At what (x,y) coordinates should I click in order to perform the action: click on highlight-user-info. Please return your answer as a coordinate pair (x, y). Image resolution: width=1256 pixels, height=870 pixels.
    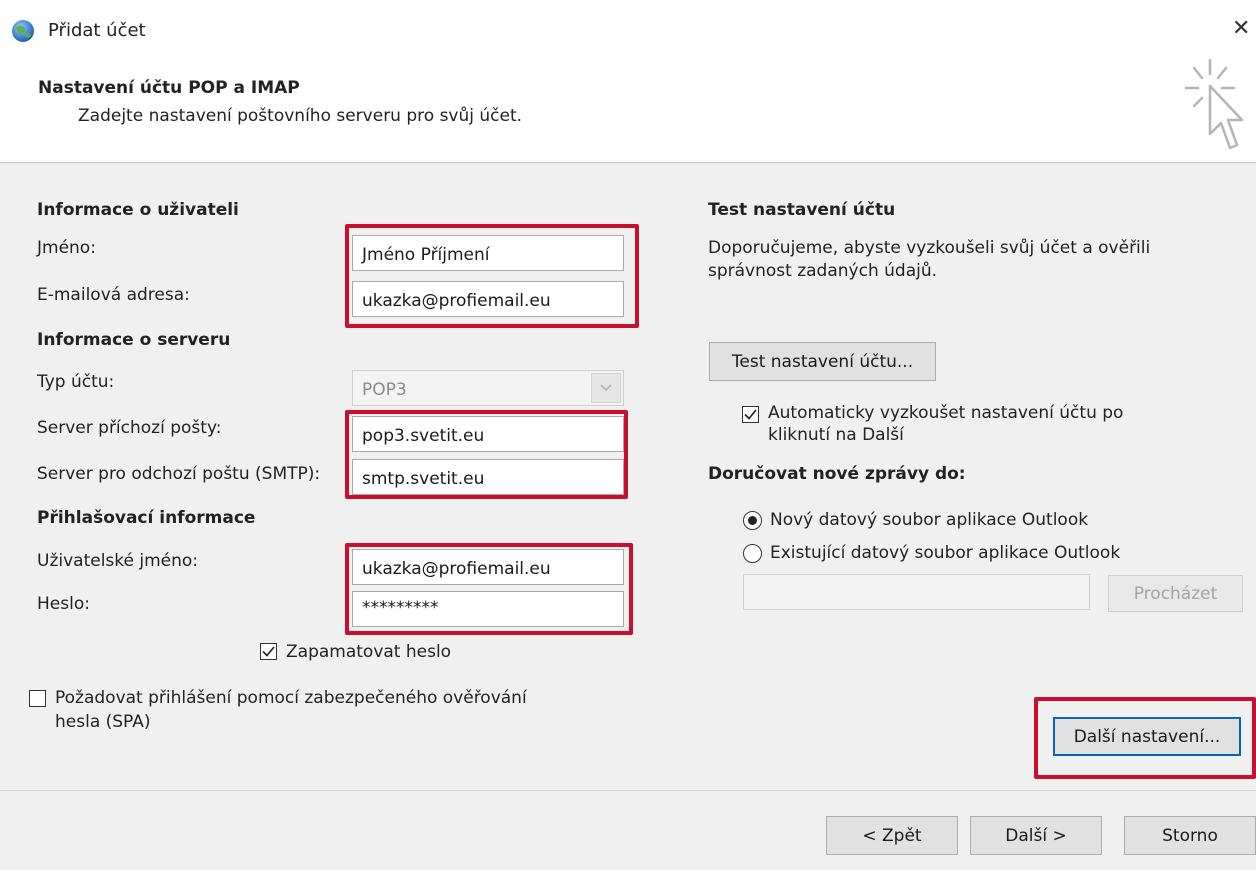
    Looking at the image, I should click on (492, 276).